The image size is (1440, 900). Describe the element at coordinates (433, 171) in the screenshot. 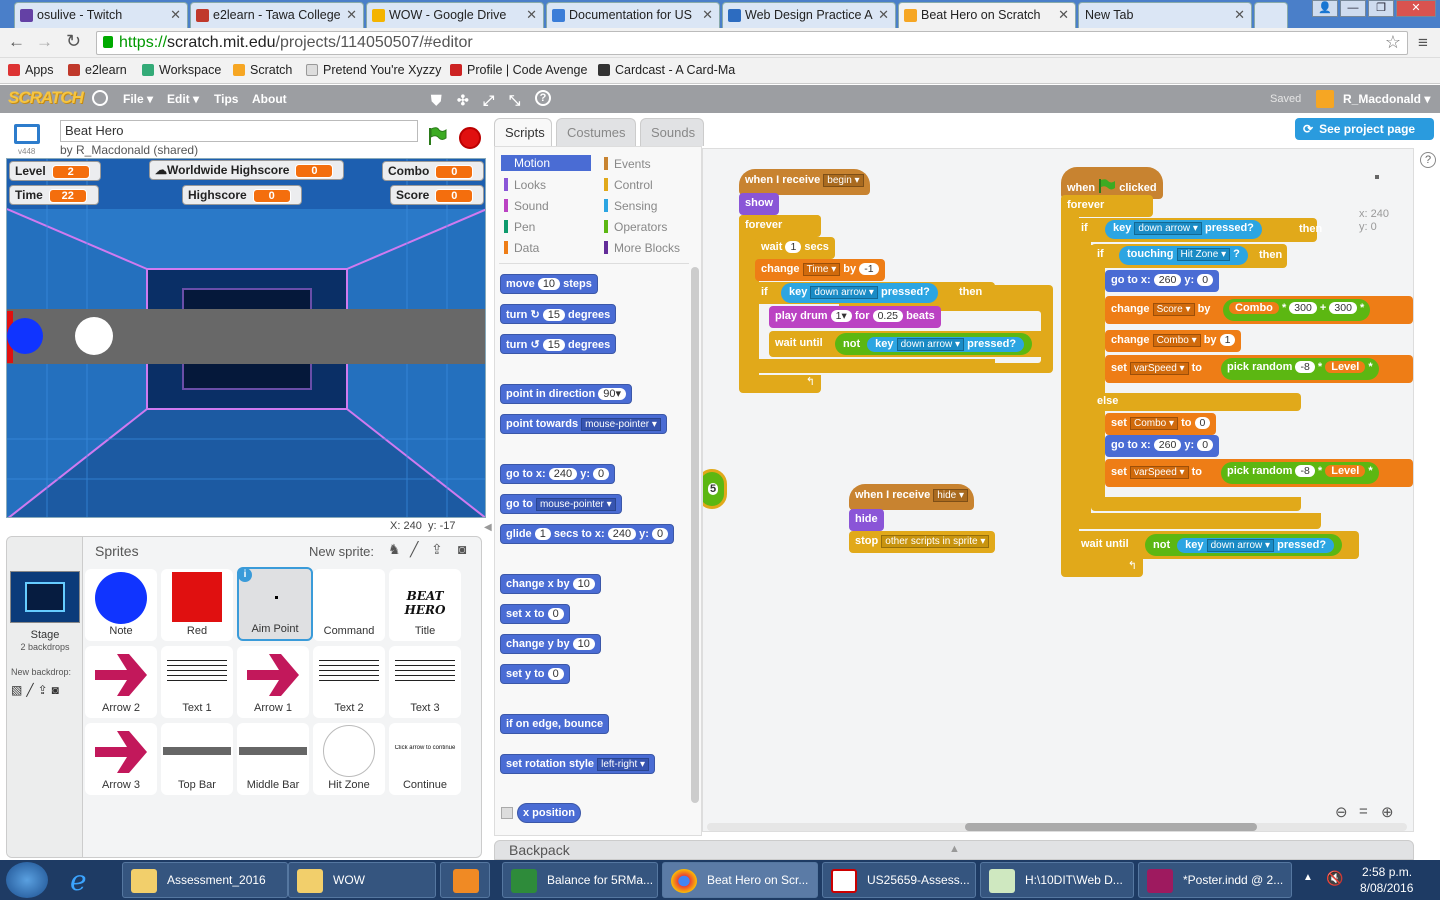

I see `monitor-combo: Combo 0` at that location.